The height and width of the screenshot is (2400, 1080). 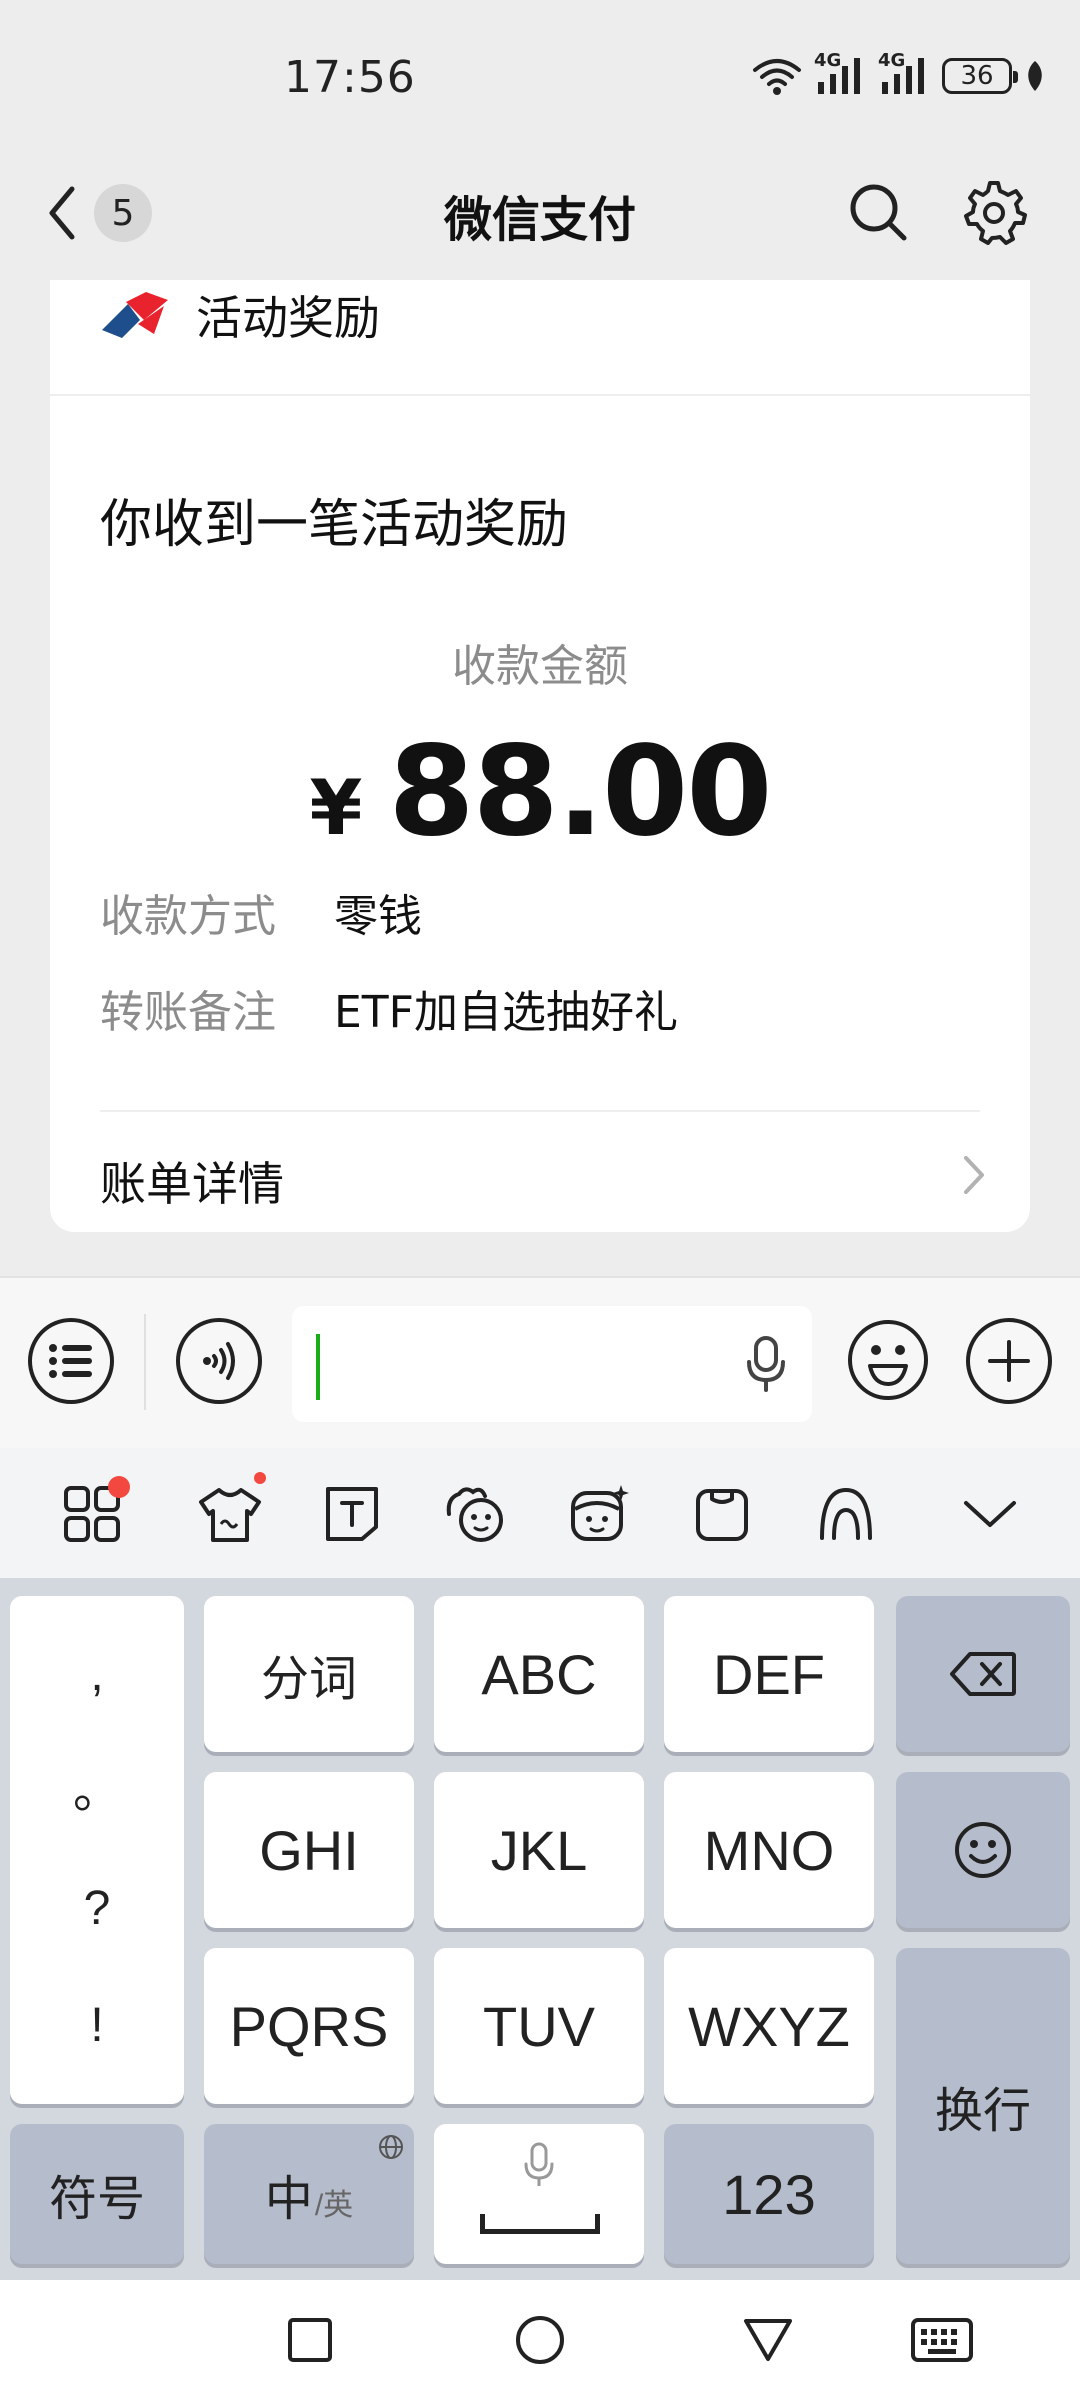 I want to click on amount-label: 收款金额, so click(x=540, y=666).